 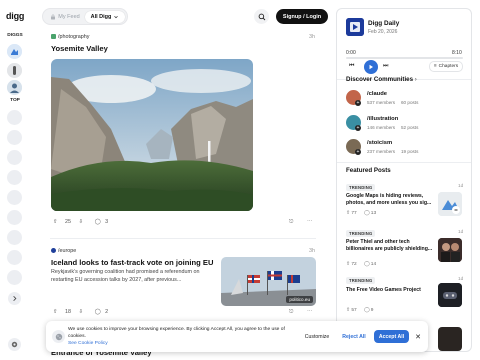 I want to click on reject-all-button: Reject All, so click(x=354, y=337).